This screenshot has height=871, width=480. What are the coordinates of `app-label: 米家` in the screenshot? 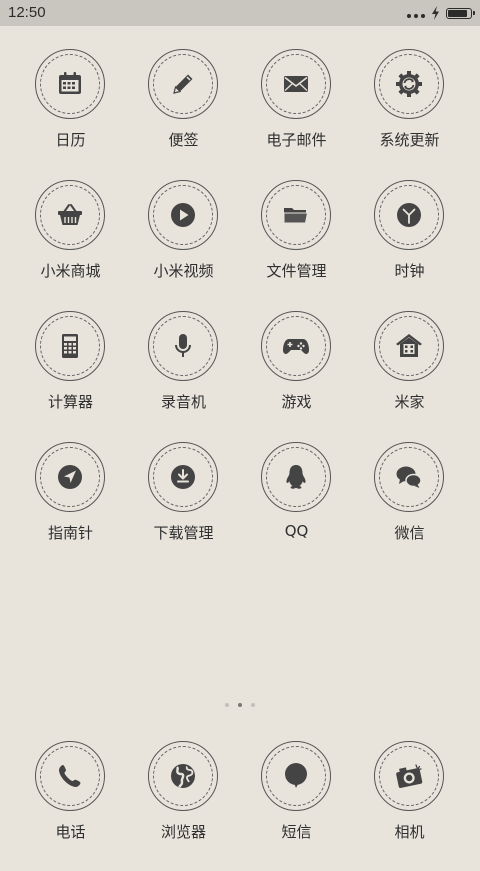 It's located at (409, 402).